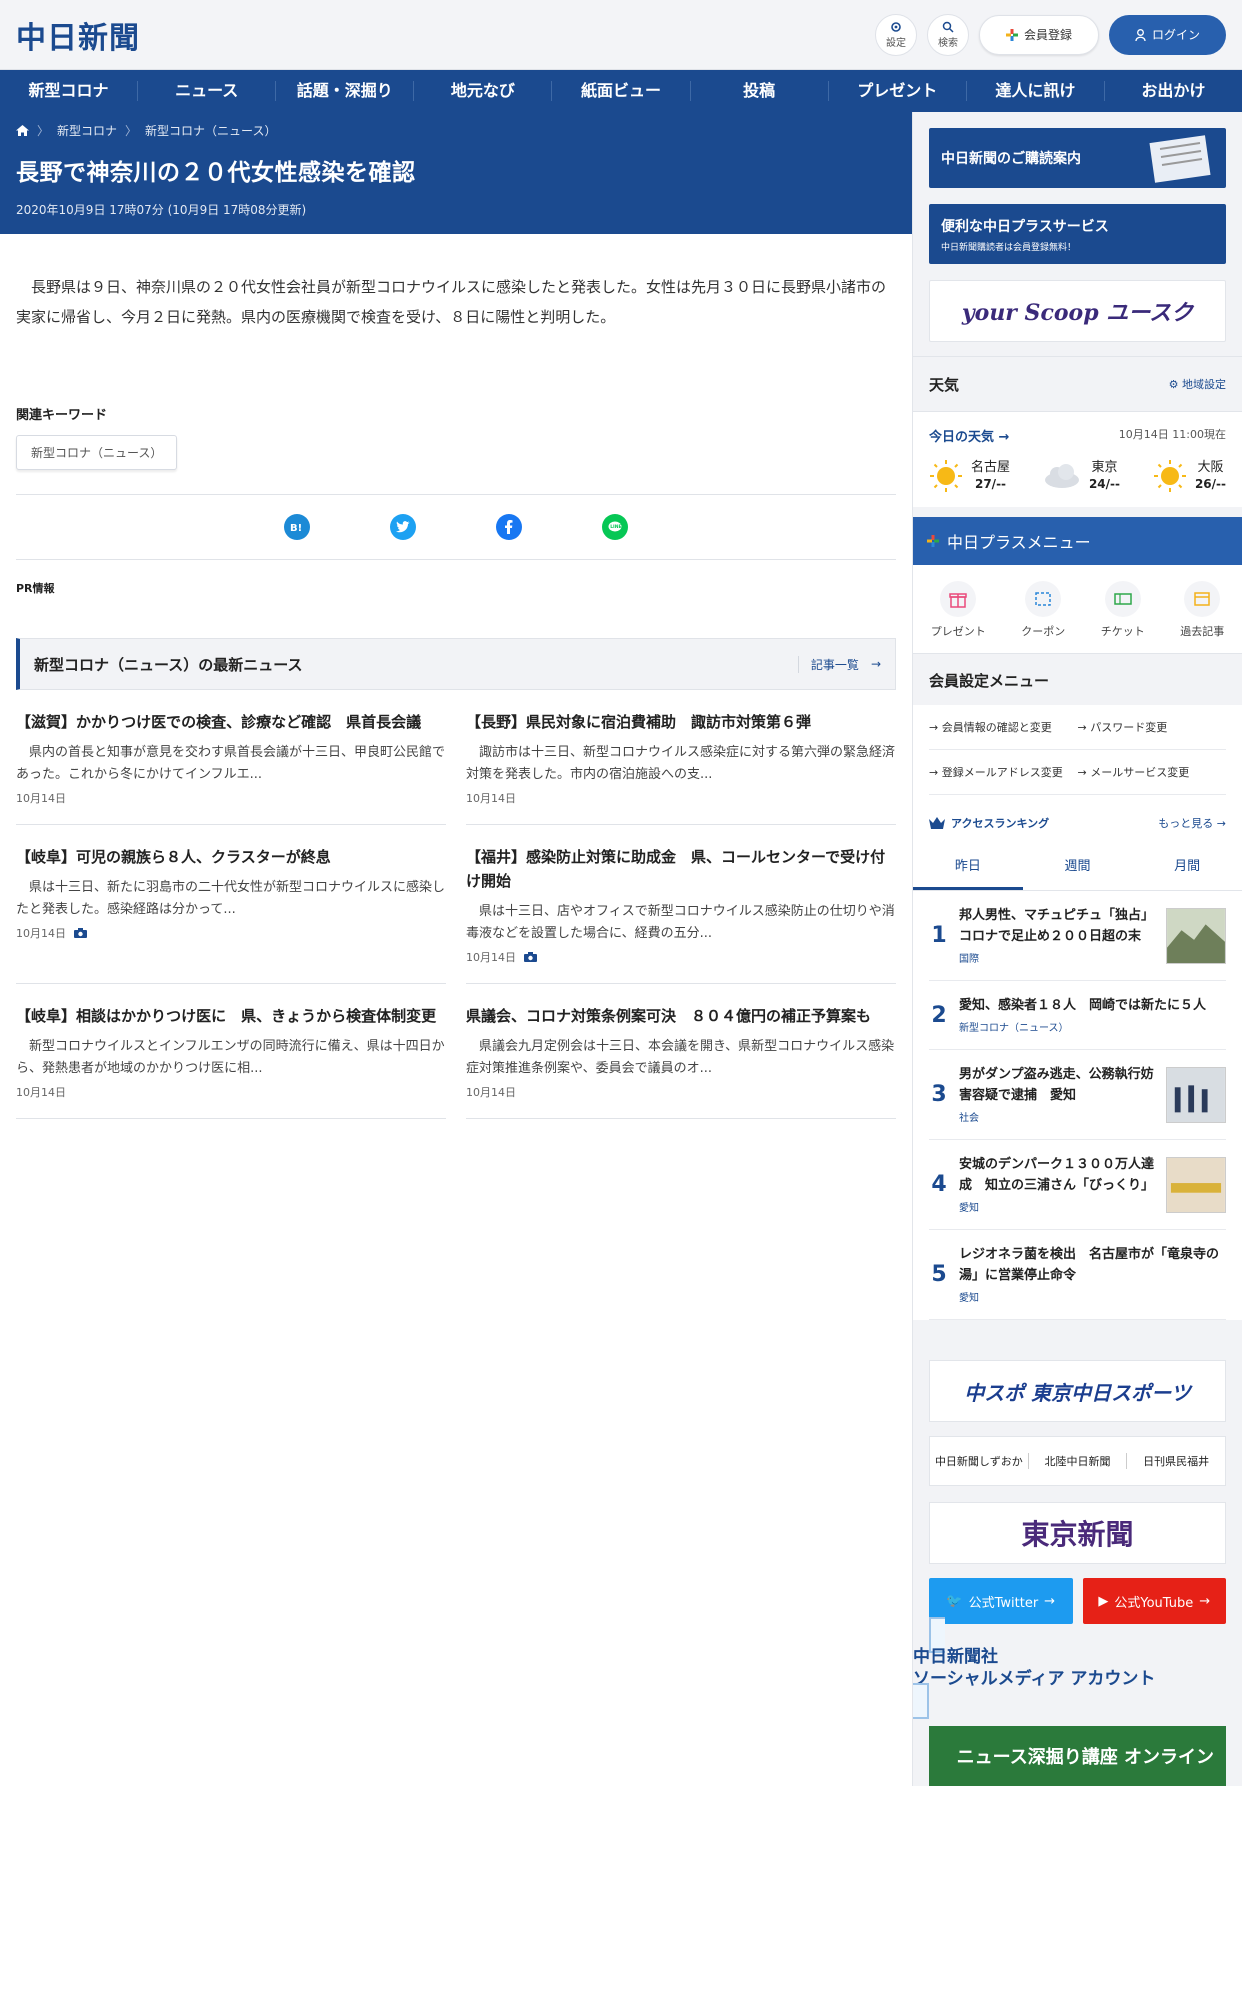 This screenshot has width=1242, height=2000. Describe the element at coordinates (1077, 1668) in the screenshot. I see `social-media-banner: 中日新聞社 ソーシャルメディア アカウント` at that location.